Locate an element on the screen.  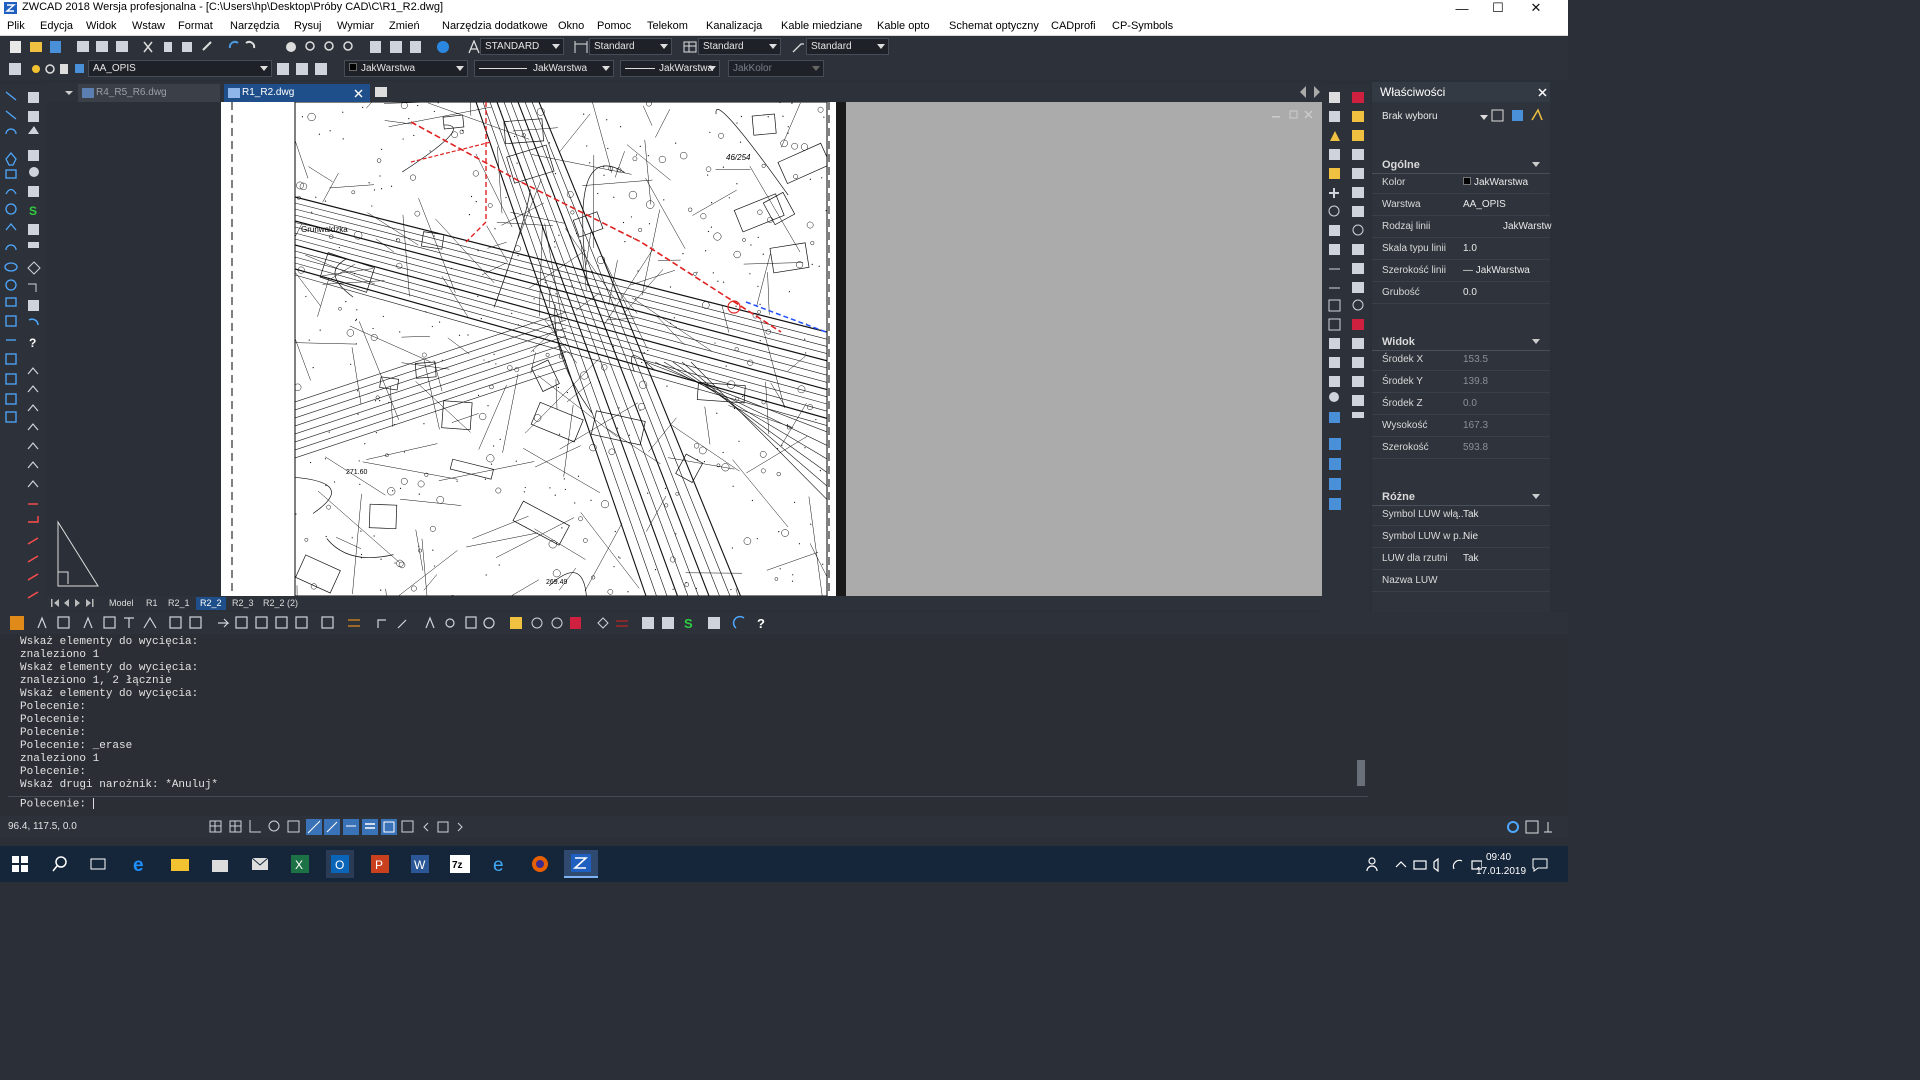
menu-item-okno: Okno is located at coordinates (571, 26).